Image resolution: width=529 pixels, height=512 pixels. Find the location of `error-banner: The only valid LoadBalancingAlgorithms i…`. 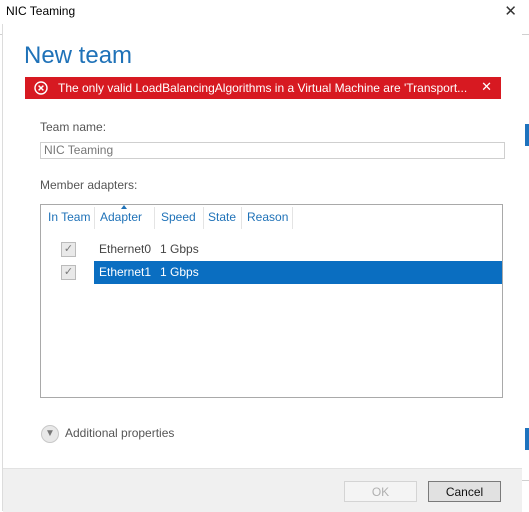

error-banner: The only valid LoadBalancingAlgorithms i… is located at coordinates (263, 88).